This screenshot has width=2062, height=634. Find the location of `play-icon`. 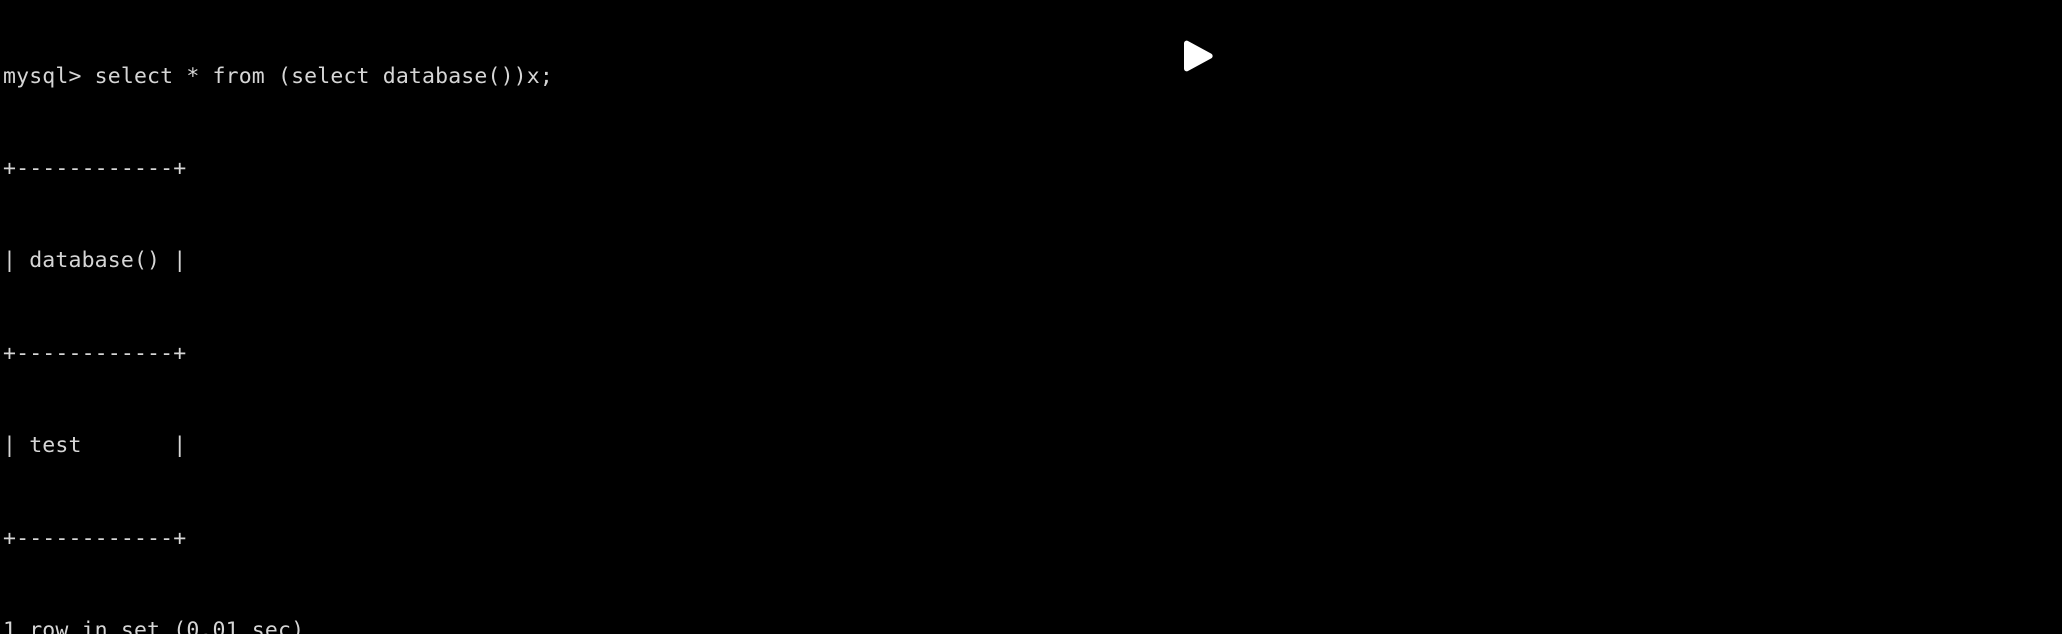

play-icon is located at coordinates (1198, 56).